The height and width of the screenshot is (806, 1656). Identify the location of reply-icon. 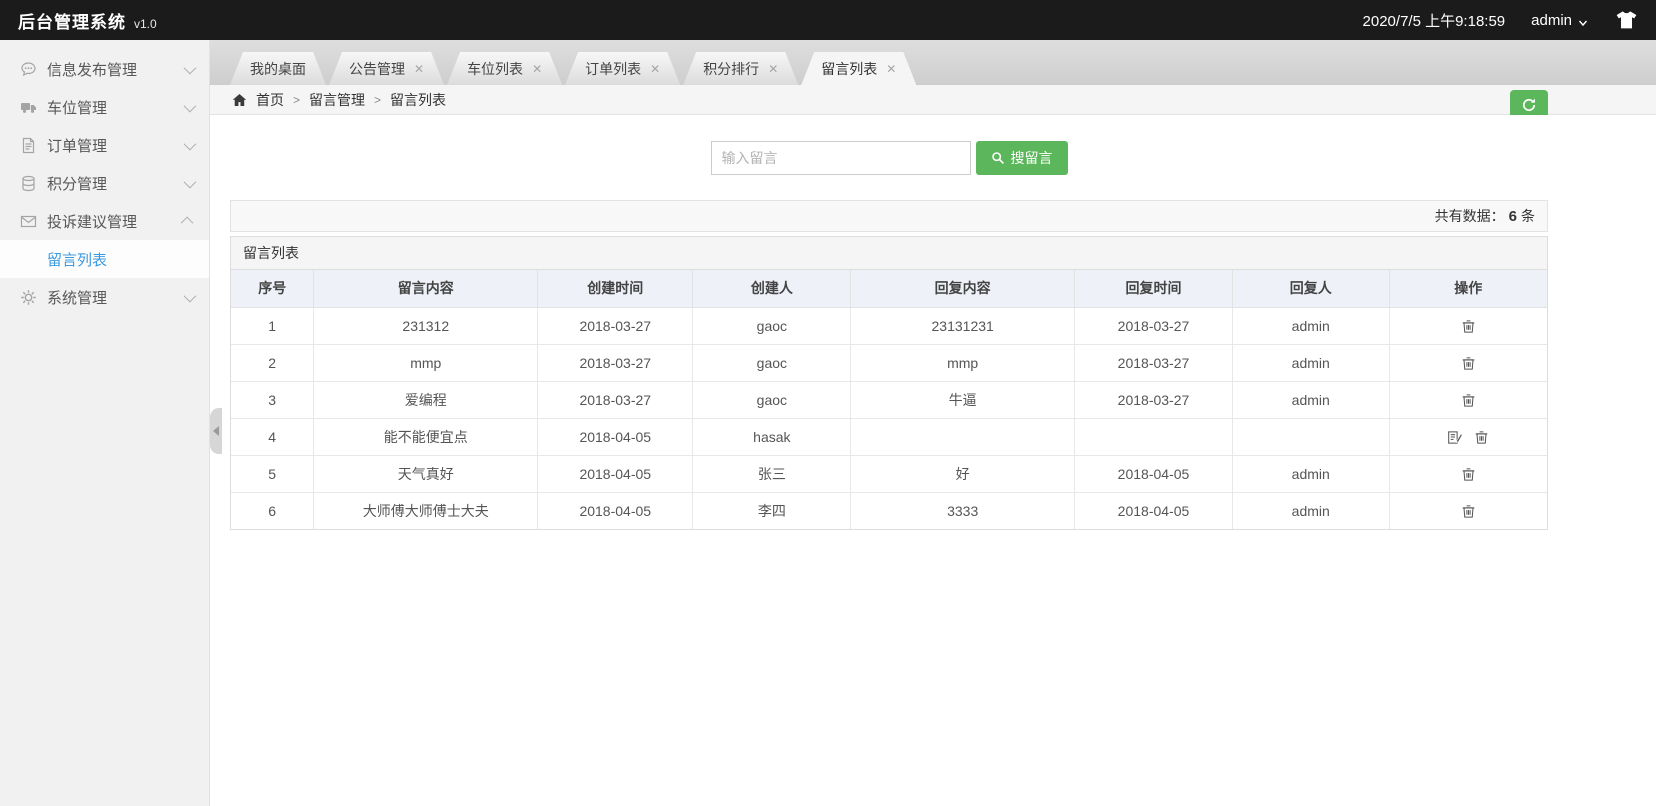
(1455, 437).